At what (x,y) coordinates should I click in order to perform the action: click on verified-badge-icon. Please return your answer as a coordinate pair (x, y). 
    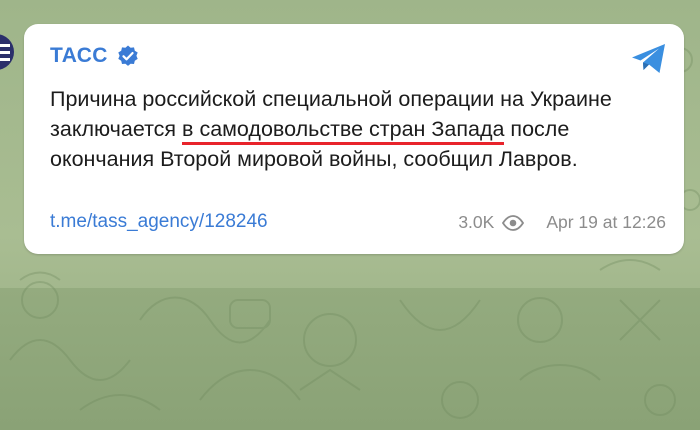
    Looking at the image, I should click on (127, 55).